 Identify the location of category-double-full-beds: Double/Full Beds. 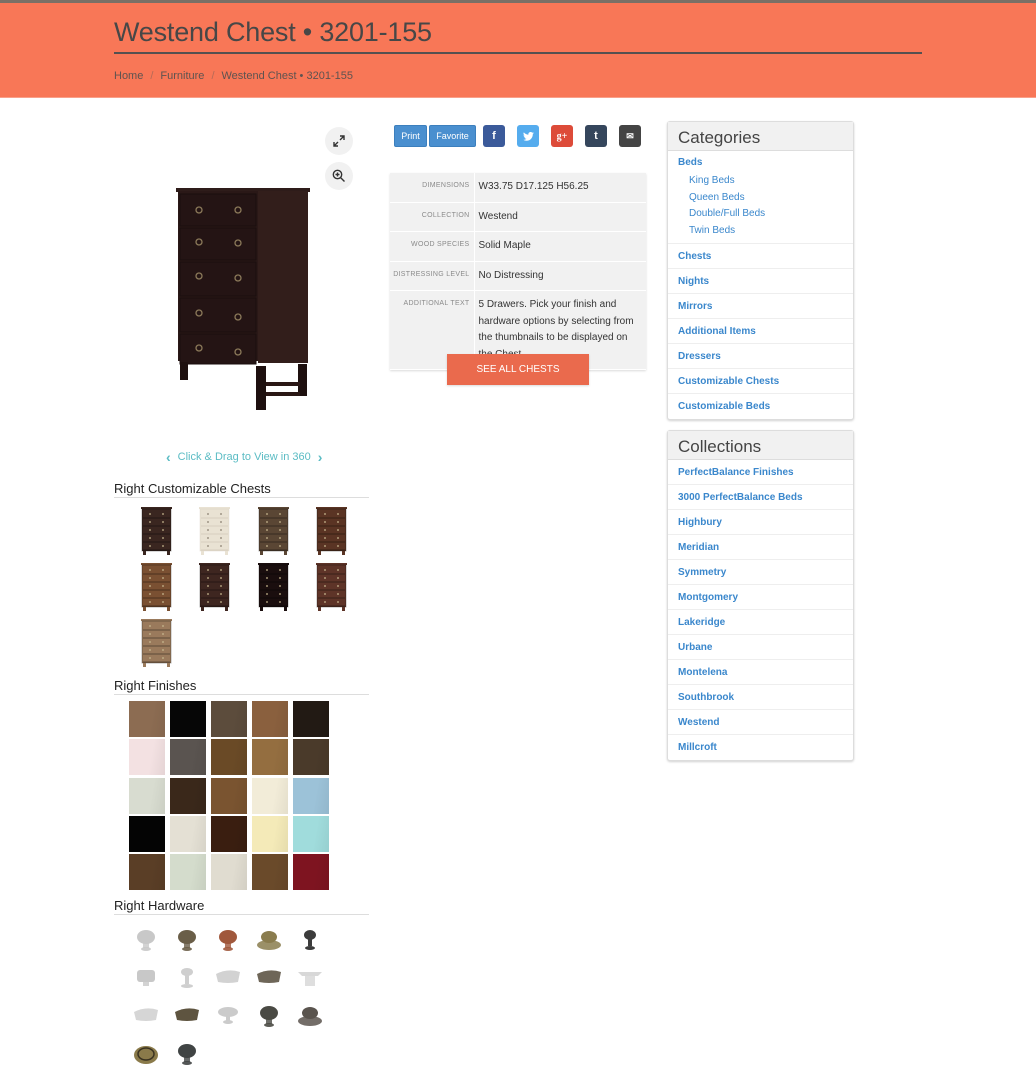
(760, 214).